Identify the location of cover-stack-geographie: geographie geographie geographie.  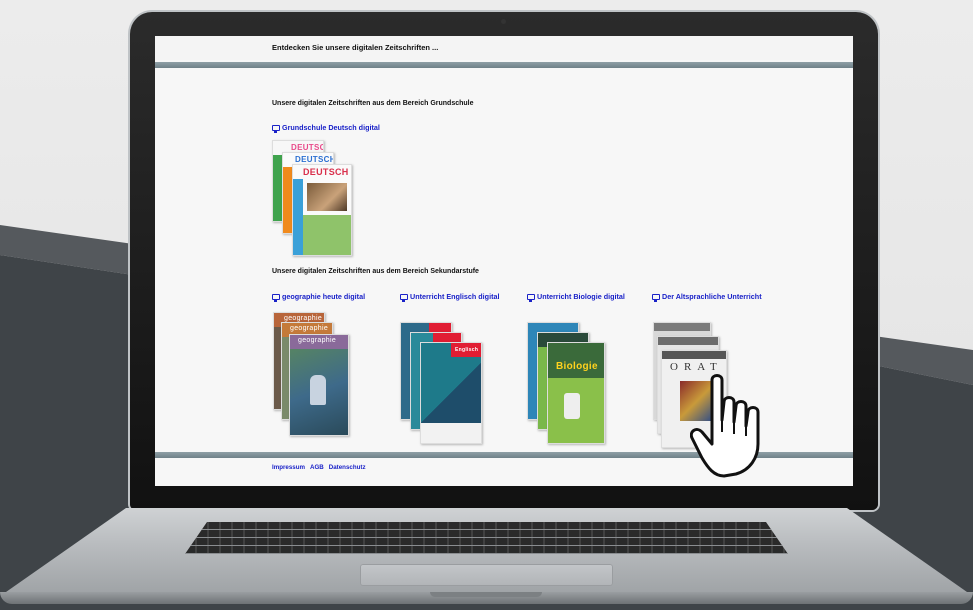
(318, 377).